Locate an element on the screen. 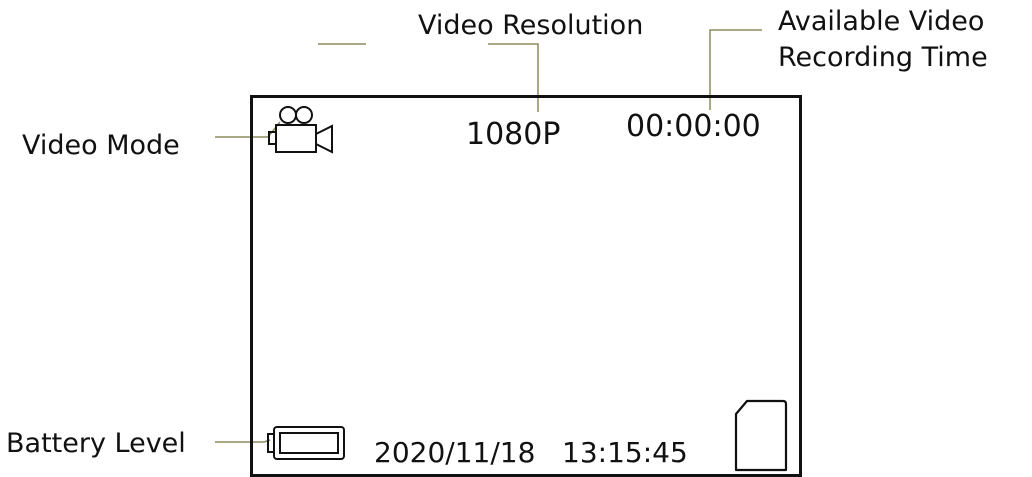 This screenshot has height=477, width=1032. video-camera-icon is located at coordinates (300, 130).